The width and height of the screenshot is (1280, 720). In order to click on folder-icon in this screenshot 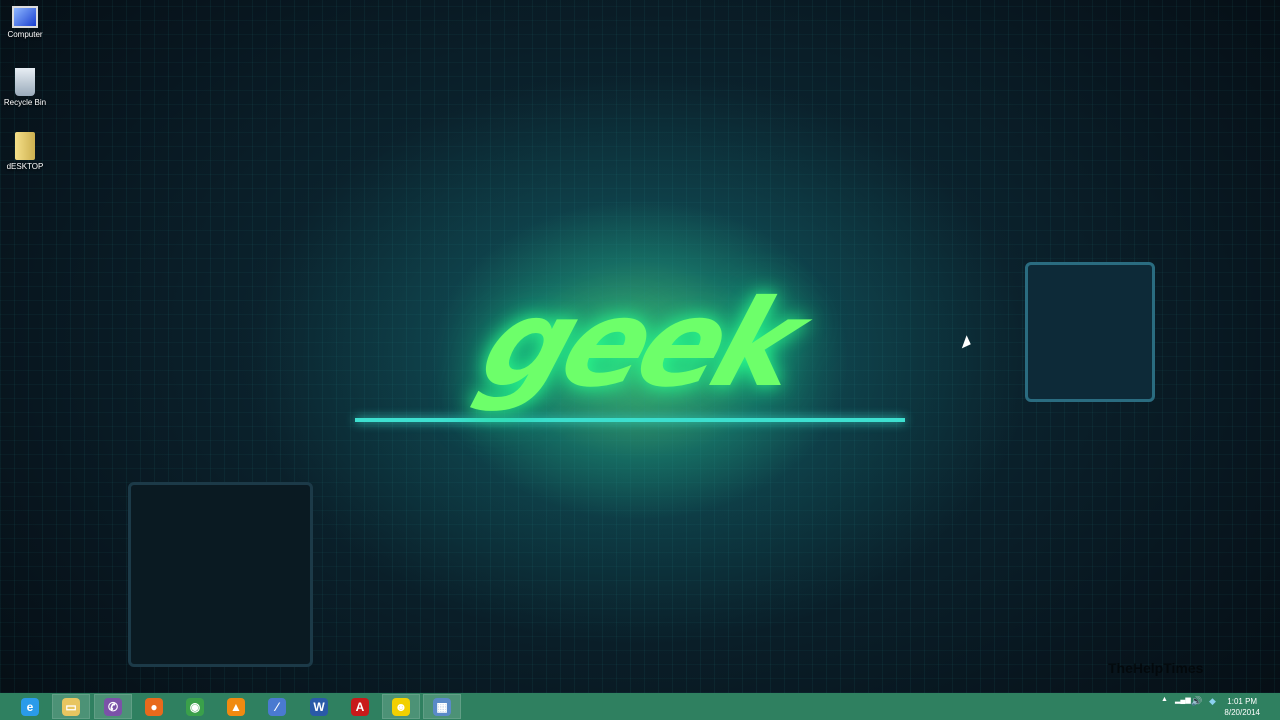, I will do `click(25, 146)`.